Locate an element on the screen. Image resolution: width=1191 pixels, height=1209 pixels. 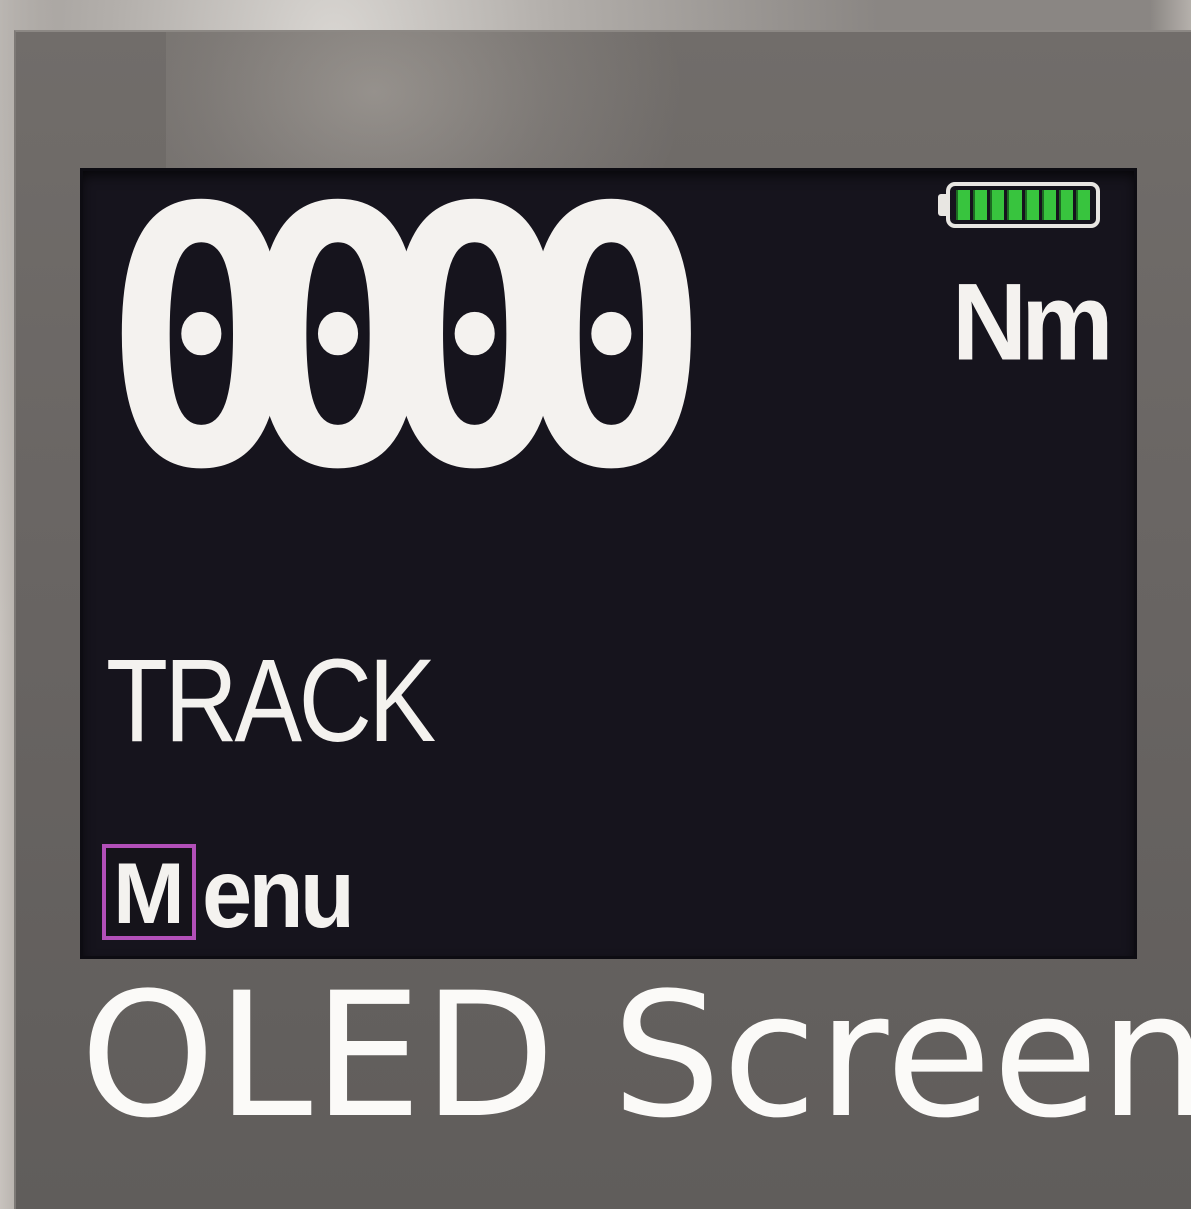
menu-label: enu is located at coordinates (278, 893).